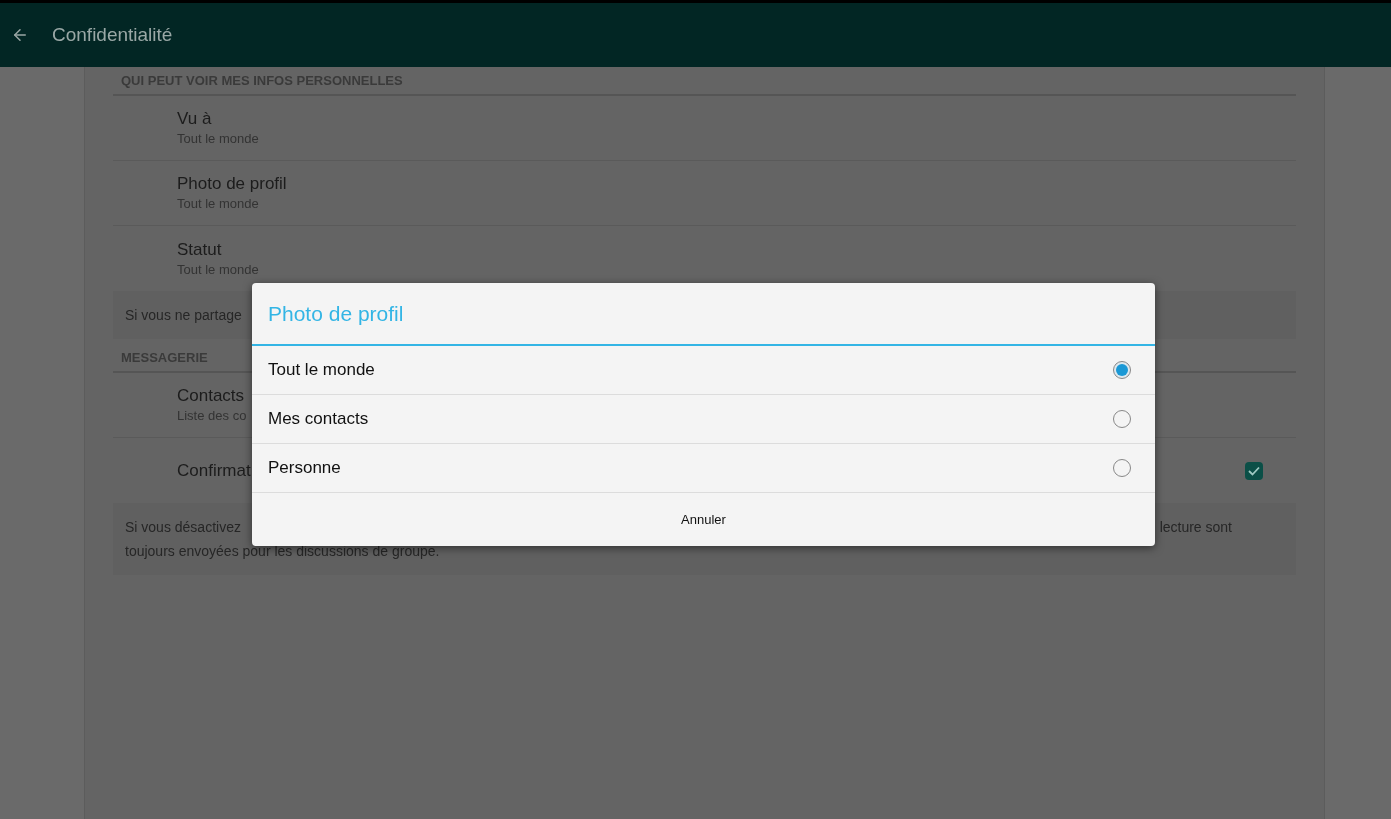  Describe the element at coordinates (232, 184) in the screenshot. I see `setting-title: Photo de profil` at that location.